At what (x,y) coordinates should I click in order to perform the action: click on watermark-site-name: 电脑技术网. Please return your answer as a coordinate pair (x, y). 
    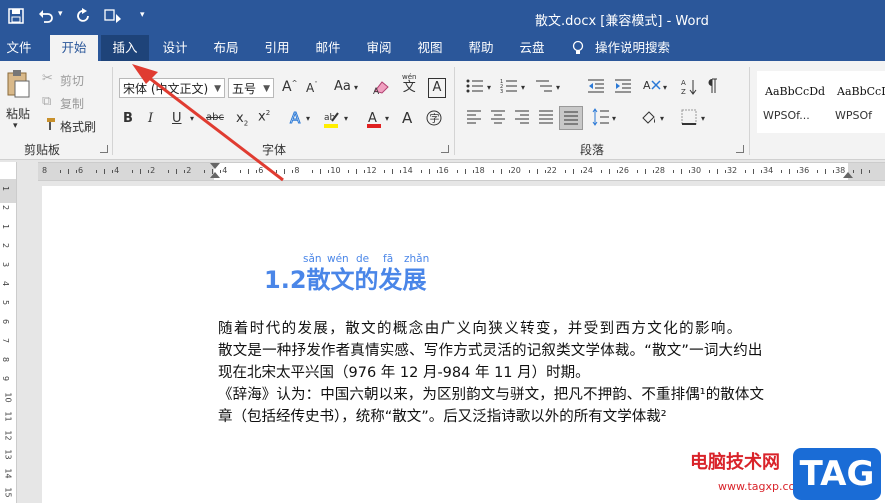
    Looking at the image, I should click on (735, 462).